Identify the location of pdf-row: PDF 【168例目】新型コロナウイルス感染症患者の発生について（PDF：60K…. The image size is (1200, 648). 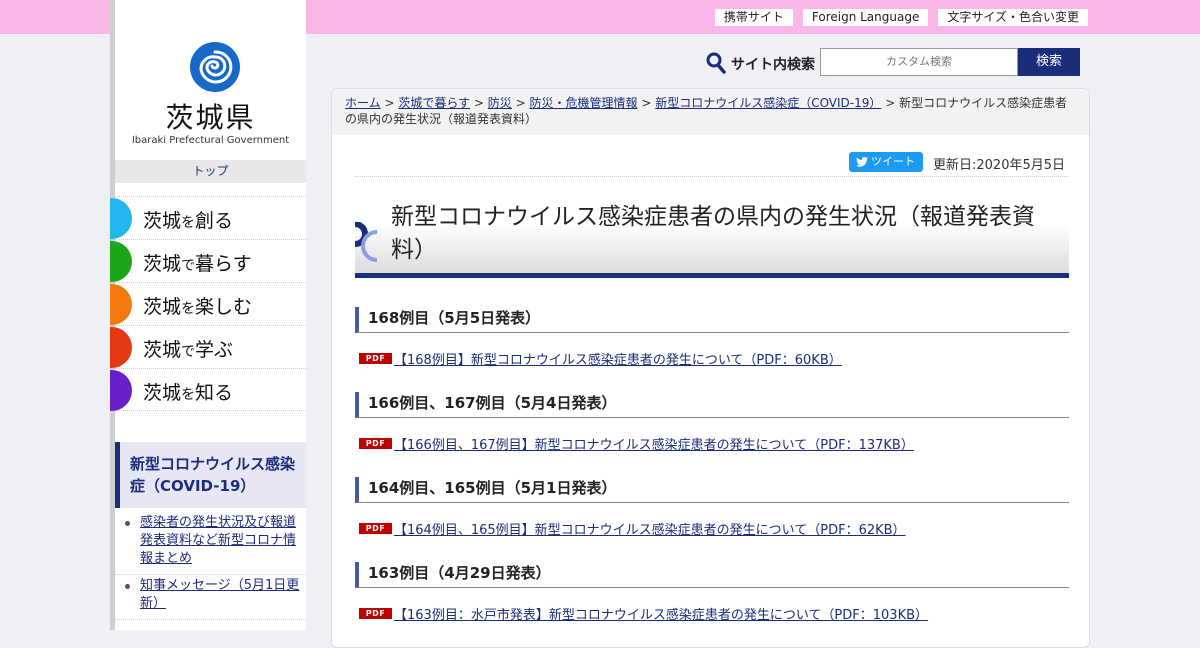
(712, 359).